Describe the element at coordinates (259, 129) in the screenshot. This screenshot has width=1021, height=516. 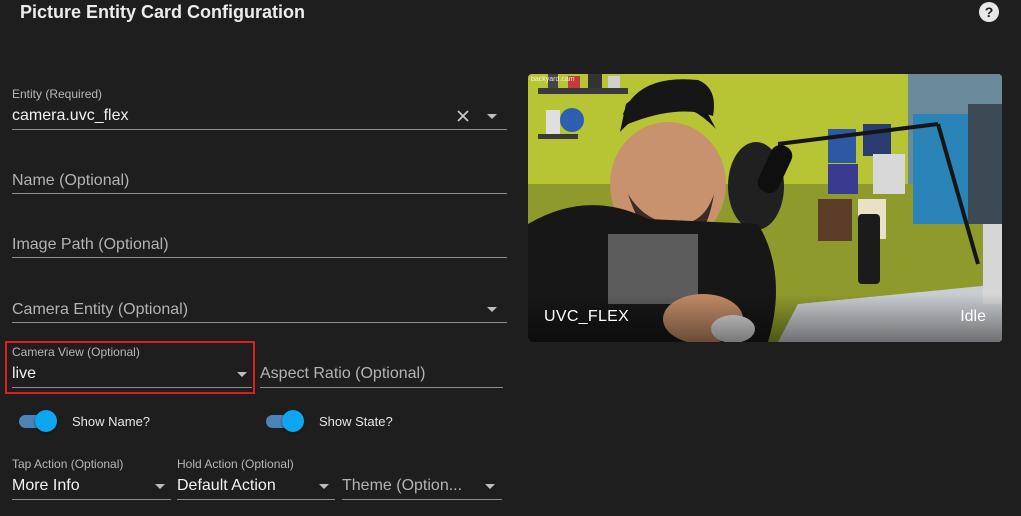
I see `entity-underline` at that location.